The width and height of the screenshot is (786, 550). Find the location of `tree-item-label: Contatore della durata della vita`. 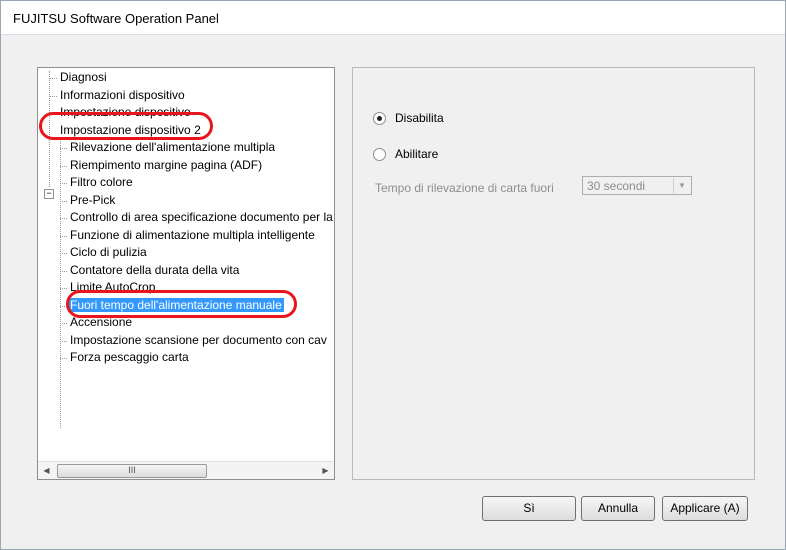

tree-item-label: Contatore della durata della vita is located at coordinates (155, 269).